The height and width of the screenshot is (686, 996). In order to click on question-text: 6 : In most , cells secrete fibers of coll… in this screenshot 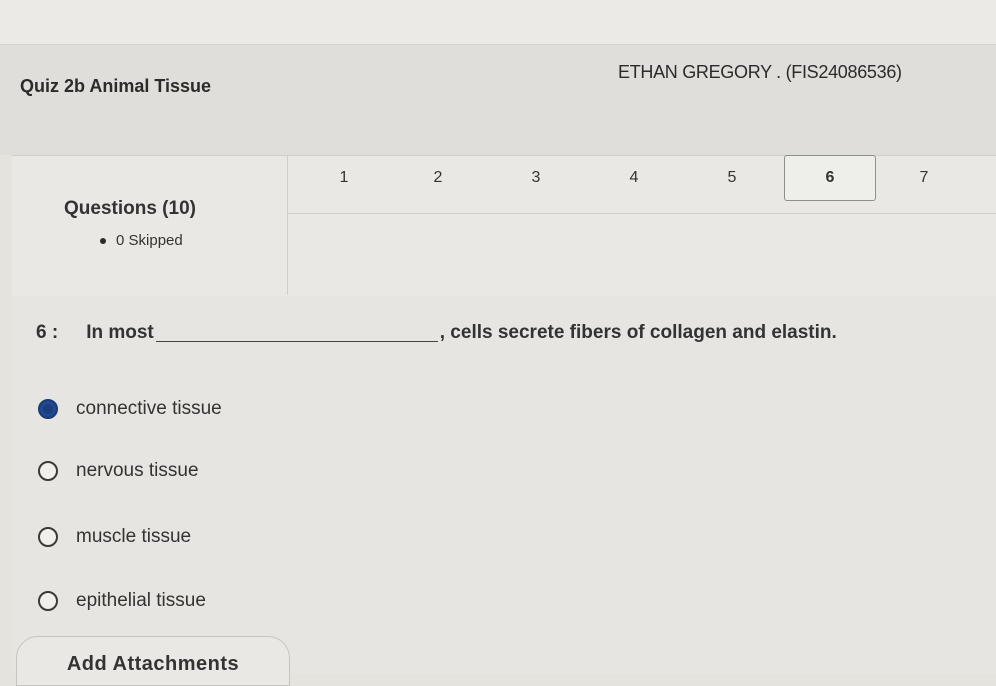, I will do `click(436, 333)`.